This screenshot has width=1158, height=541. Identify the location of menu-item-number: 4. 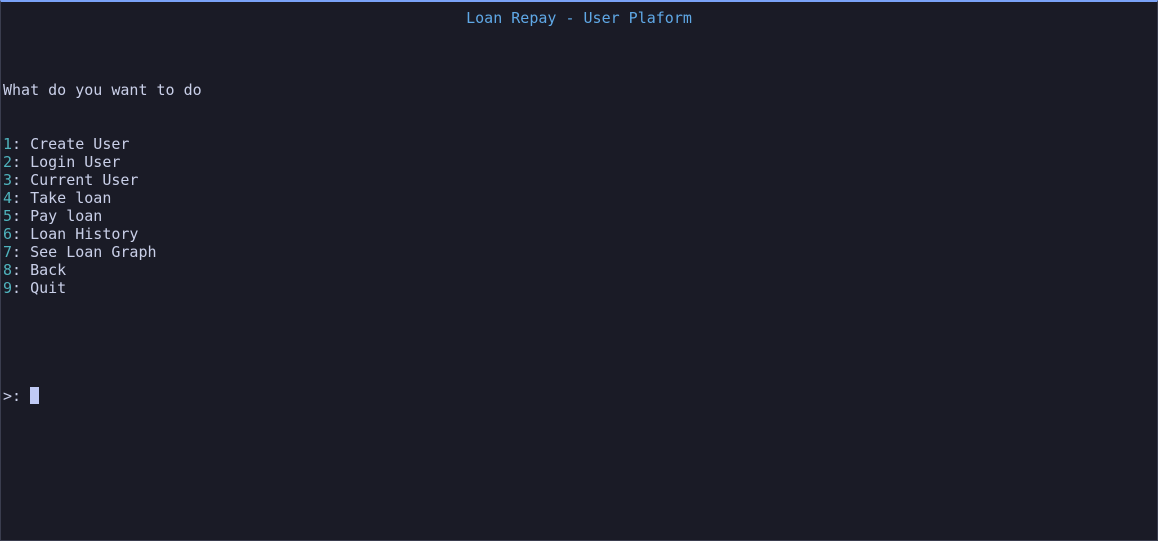
(8, 198).